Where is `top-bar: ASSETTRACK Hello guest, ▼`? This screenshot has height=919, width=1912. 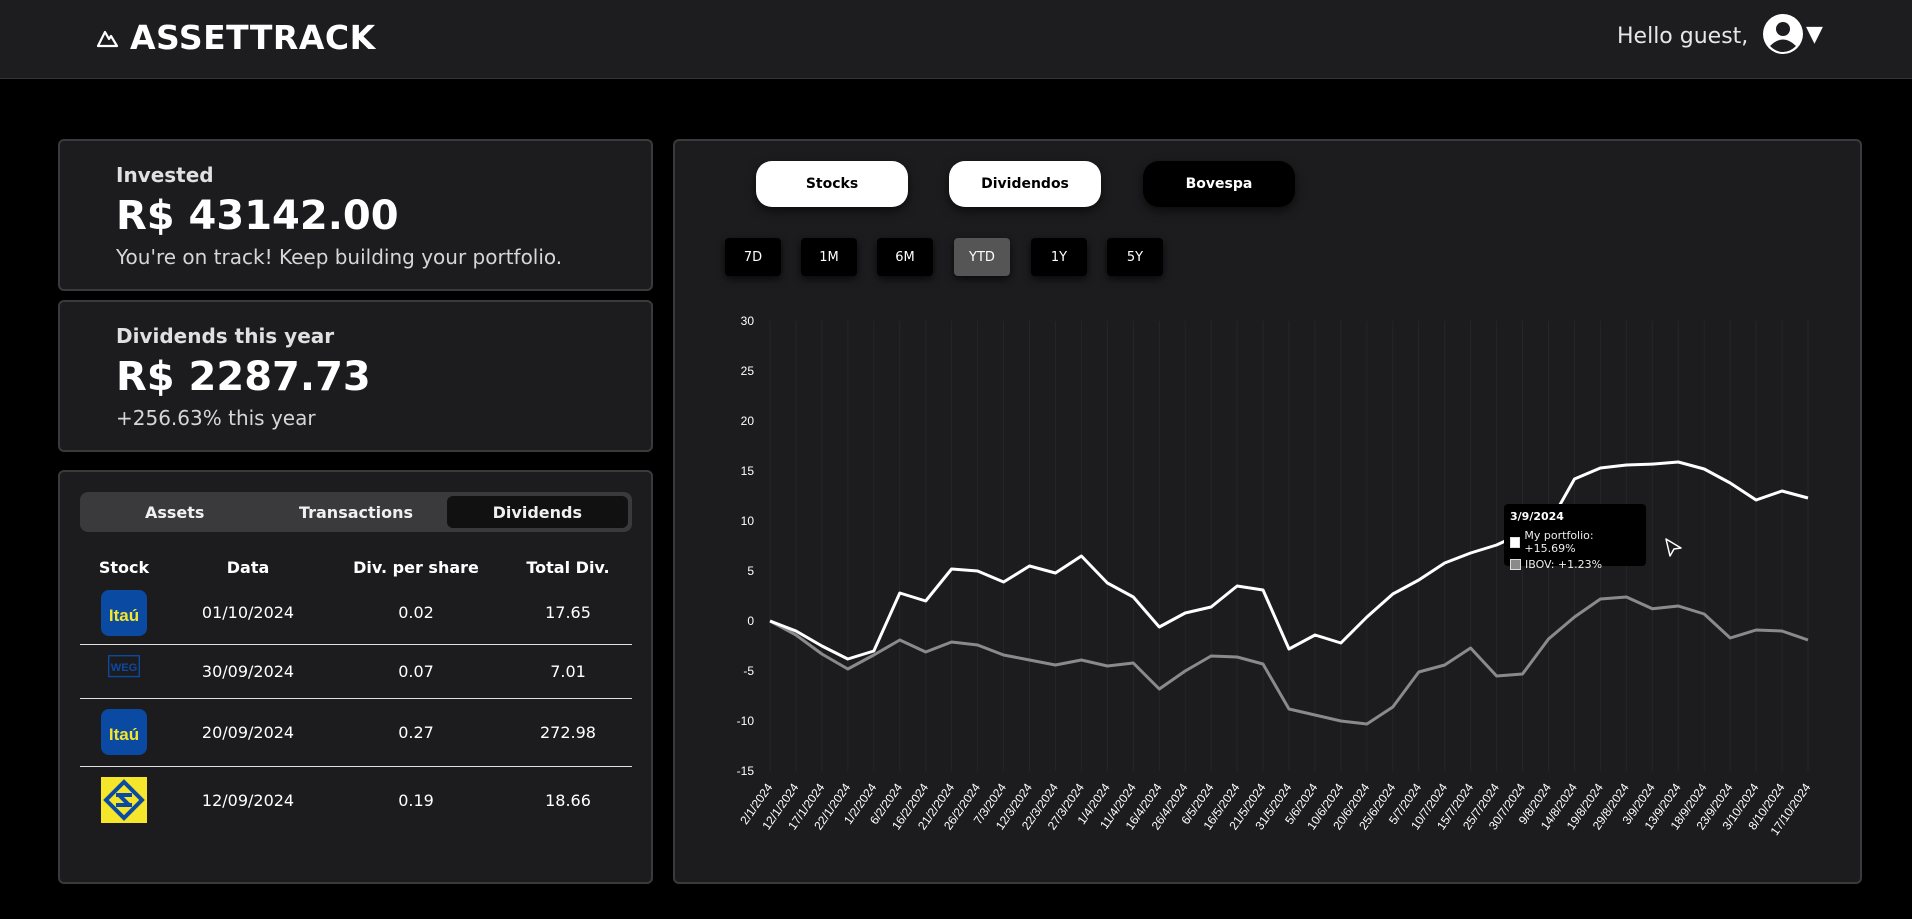 top-bar: ASSETTRACK Hello guest, ▼ is located at coordinates (956, 39).